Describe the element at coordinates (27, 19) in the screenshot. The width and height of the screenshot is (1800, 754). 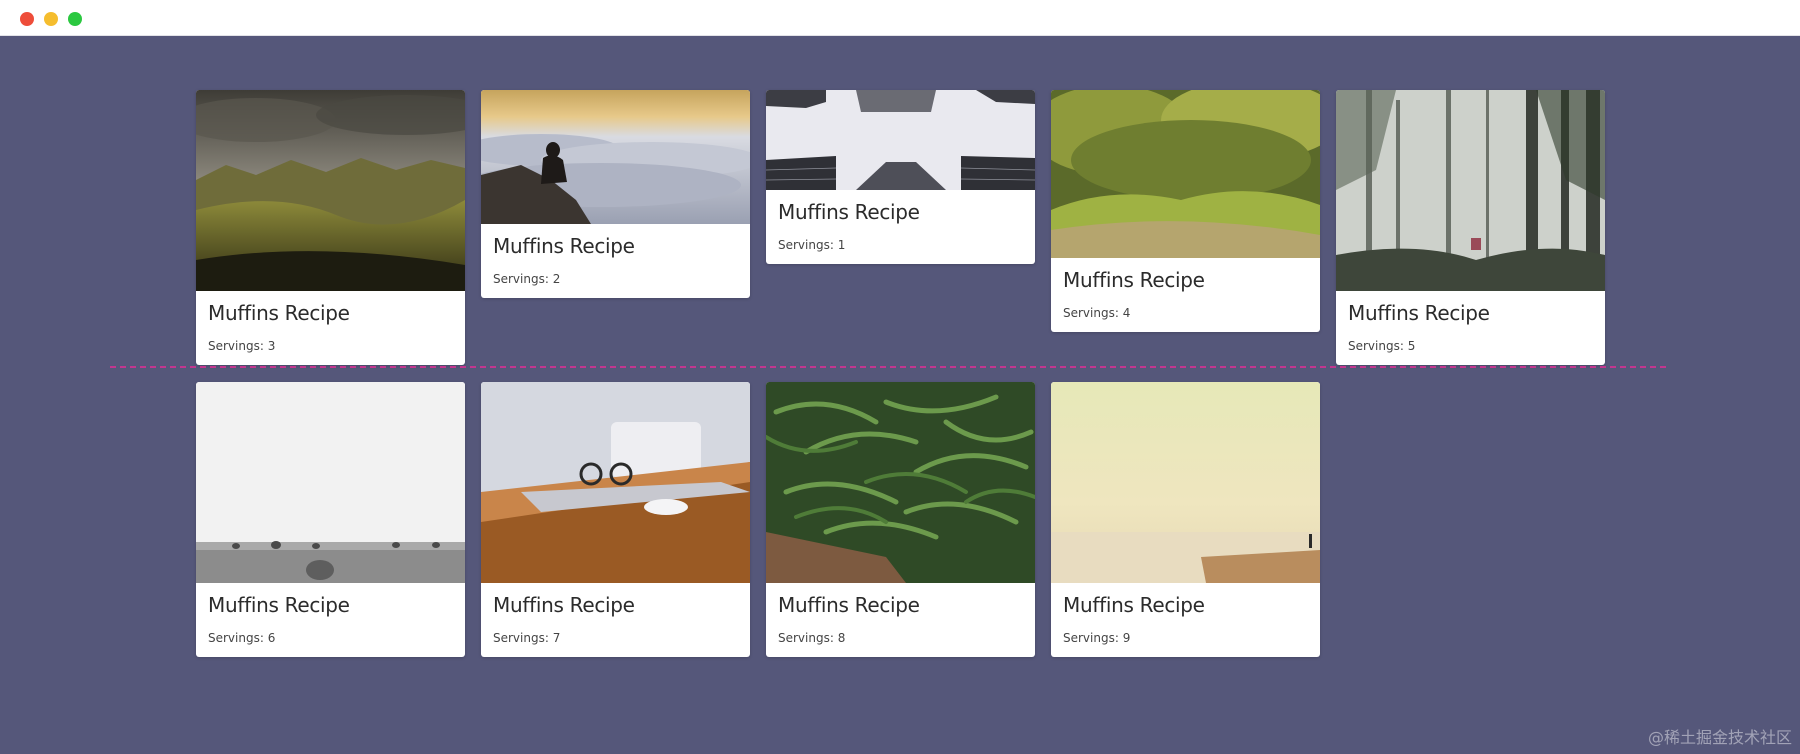
I see `close-window-button` at that location.